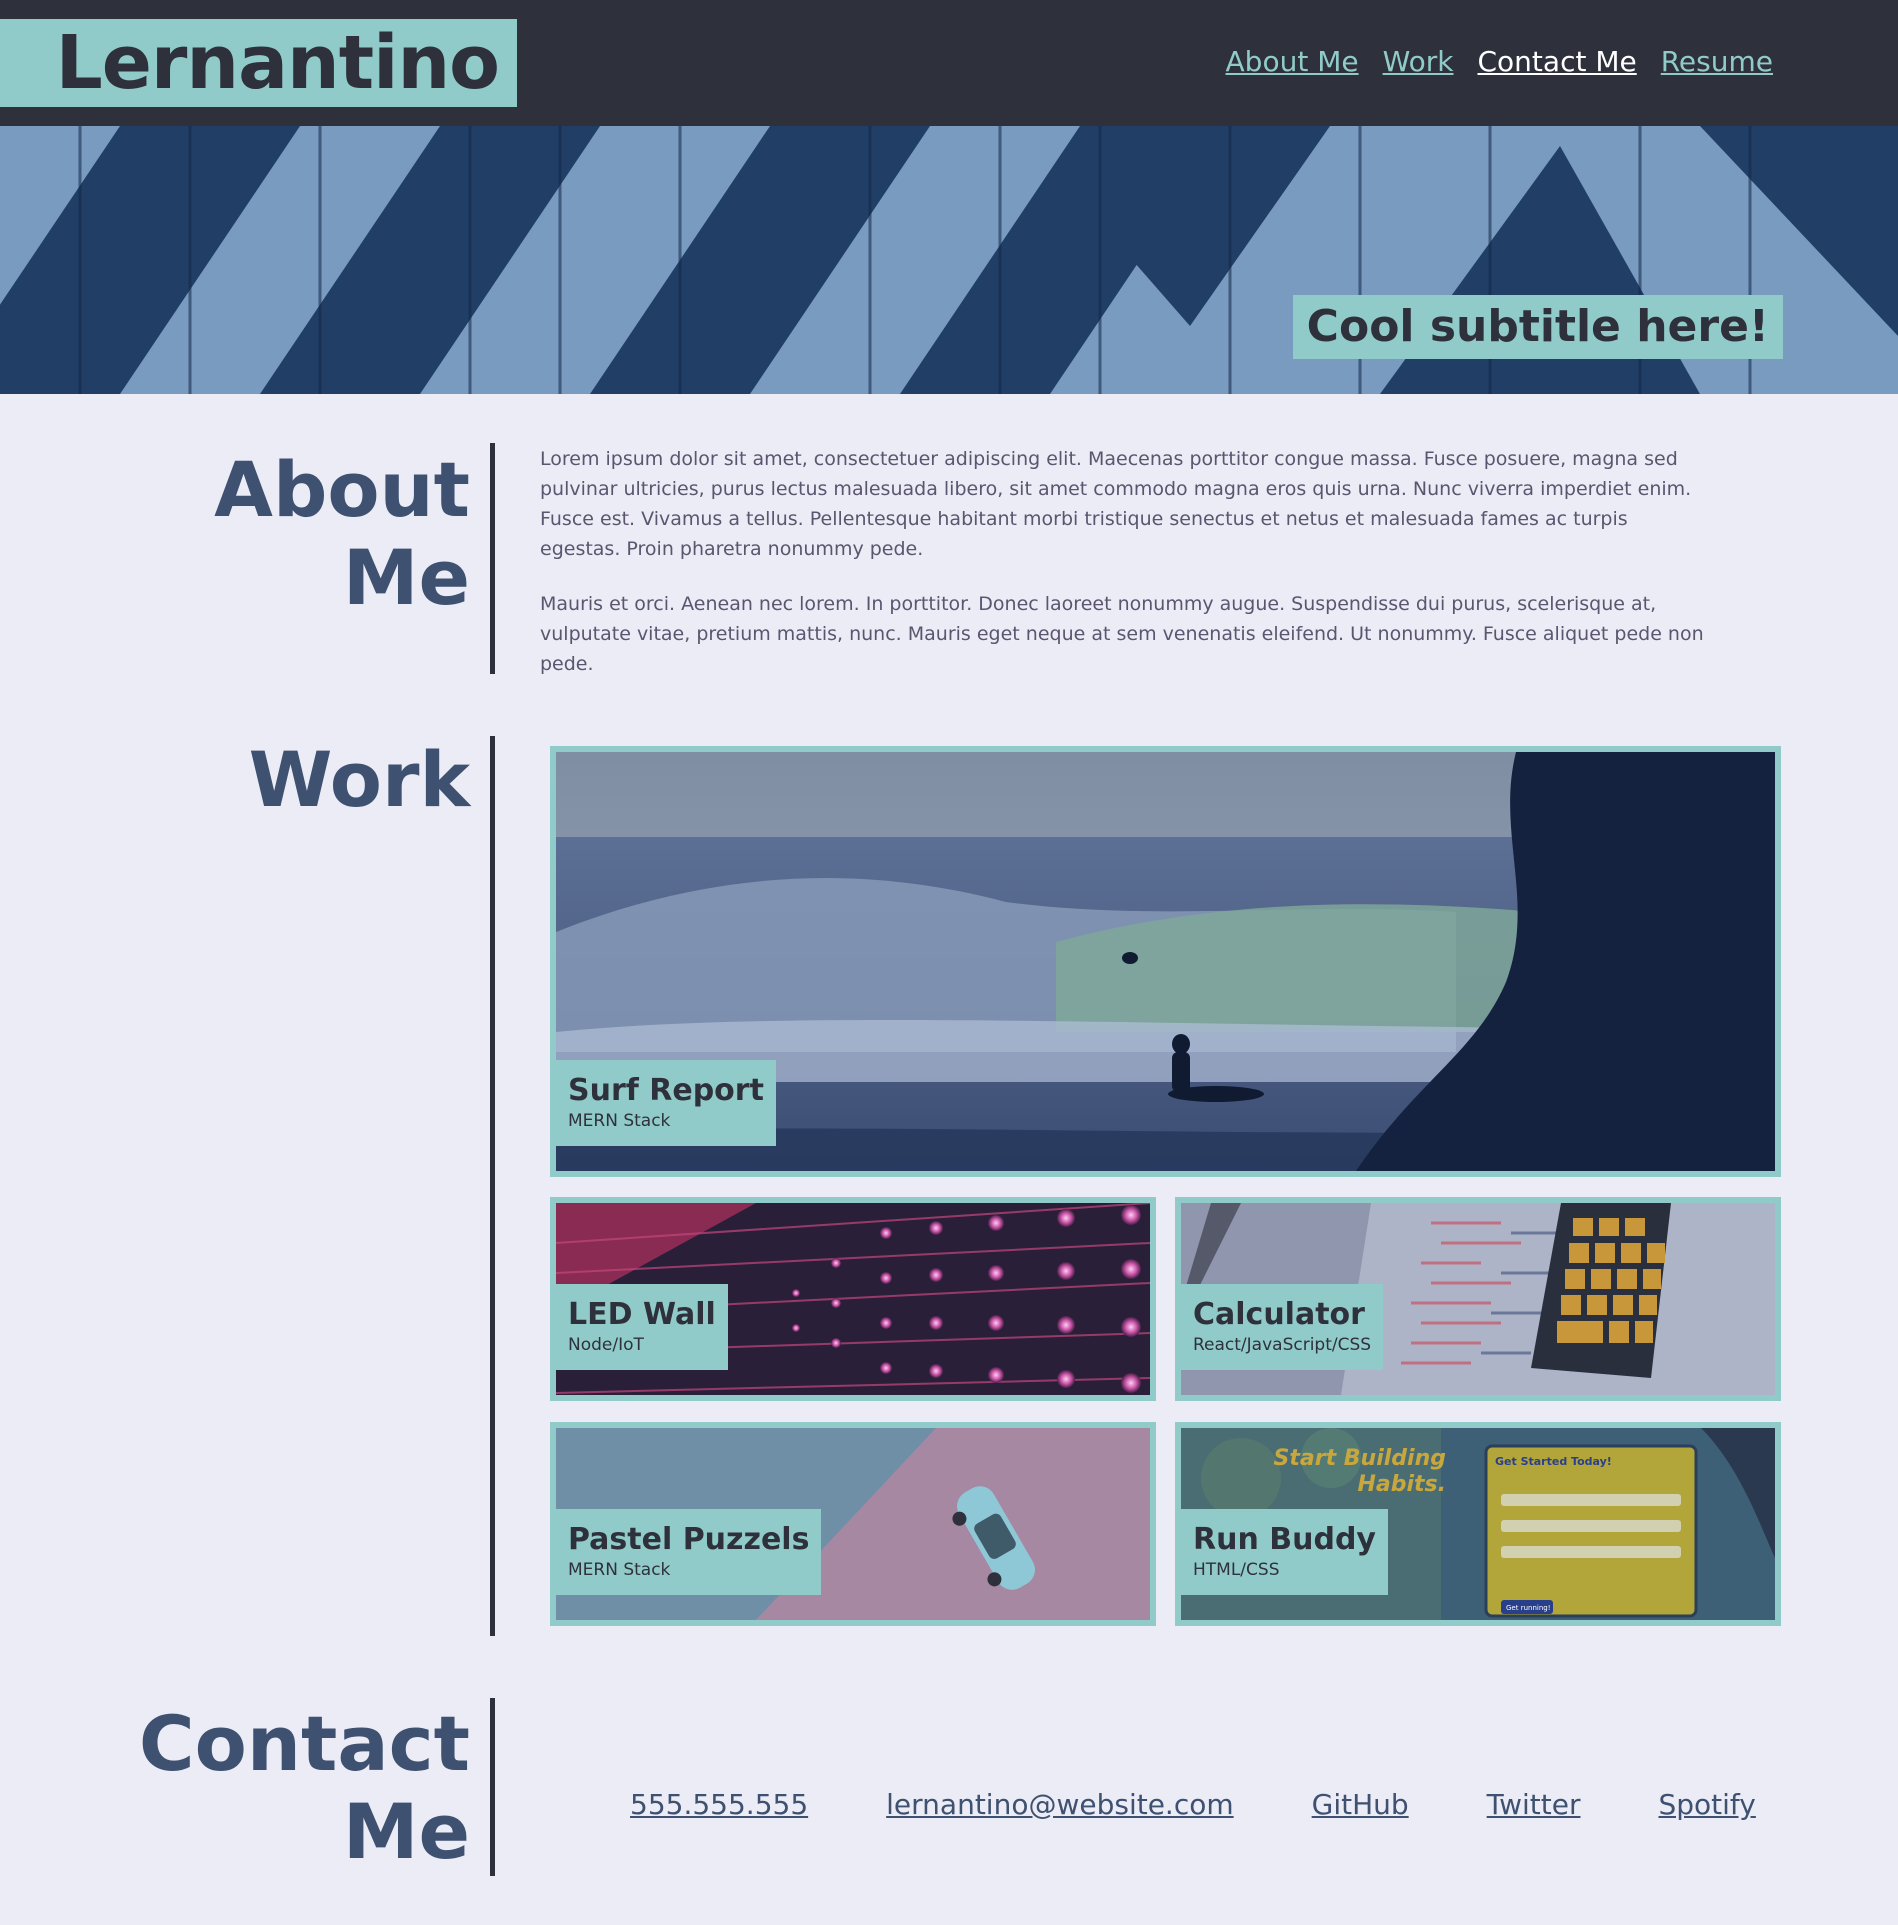 Image resolution: width=1898 pixels, height=1925 pixels. I want to click on project-label: Run Buddy HTML/CSS, so click(1284, 1552).